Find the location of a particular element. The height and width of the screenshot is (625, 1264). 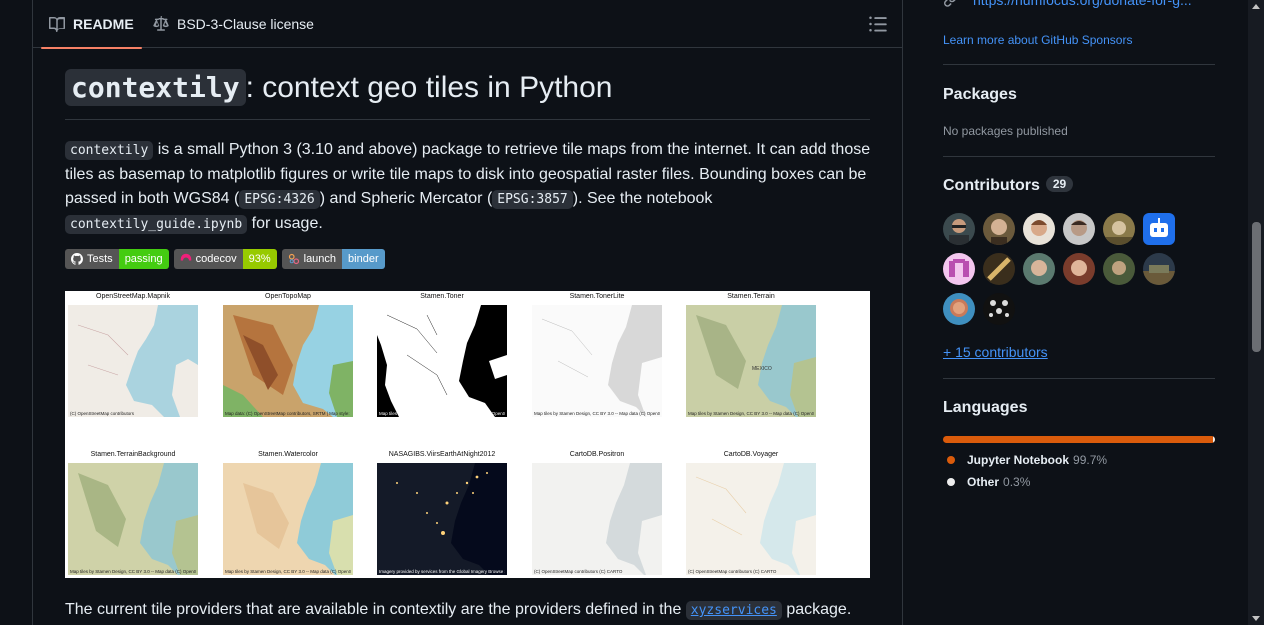

binder-badge: launch binder is located at coordinates (333, 259).